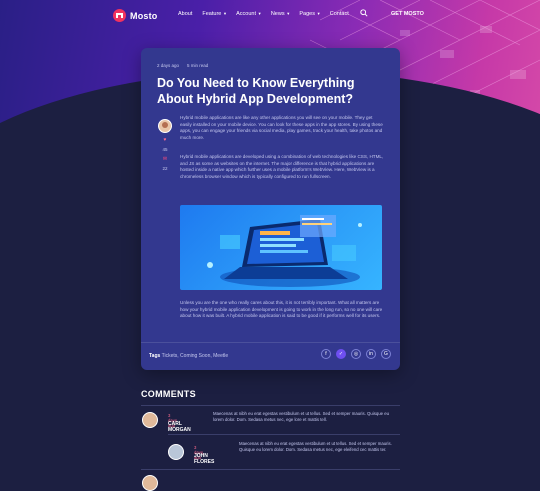  What do you see at coordinates (284, 251) in the screenshot?
I see `laptop-illustration` at bounding box center [284, 251].